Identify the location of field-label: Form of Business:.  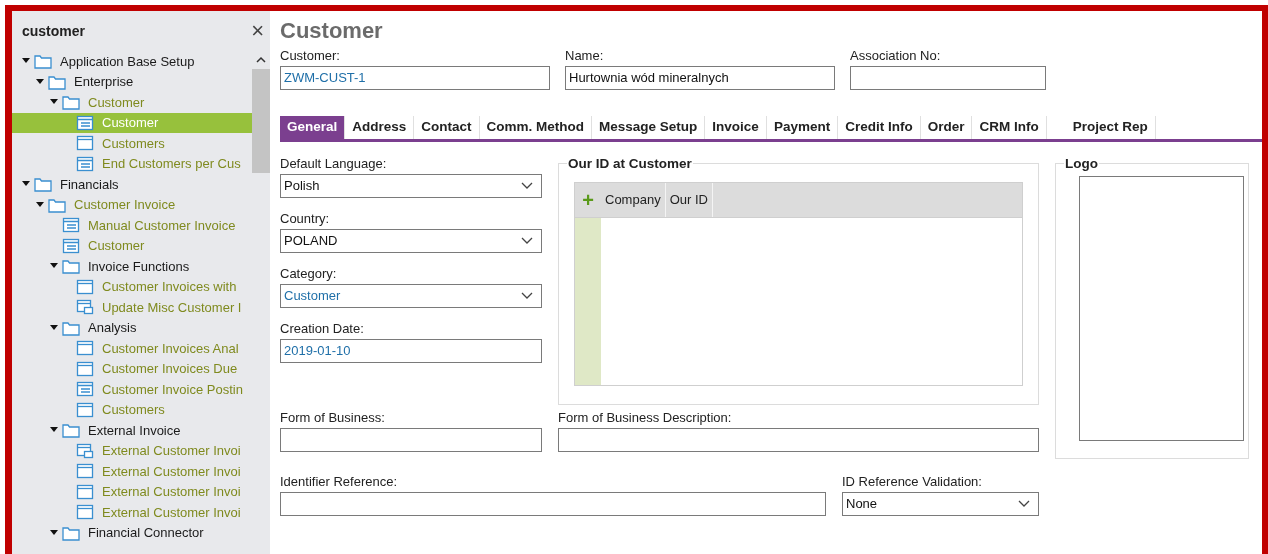
(333, 418).